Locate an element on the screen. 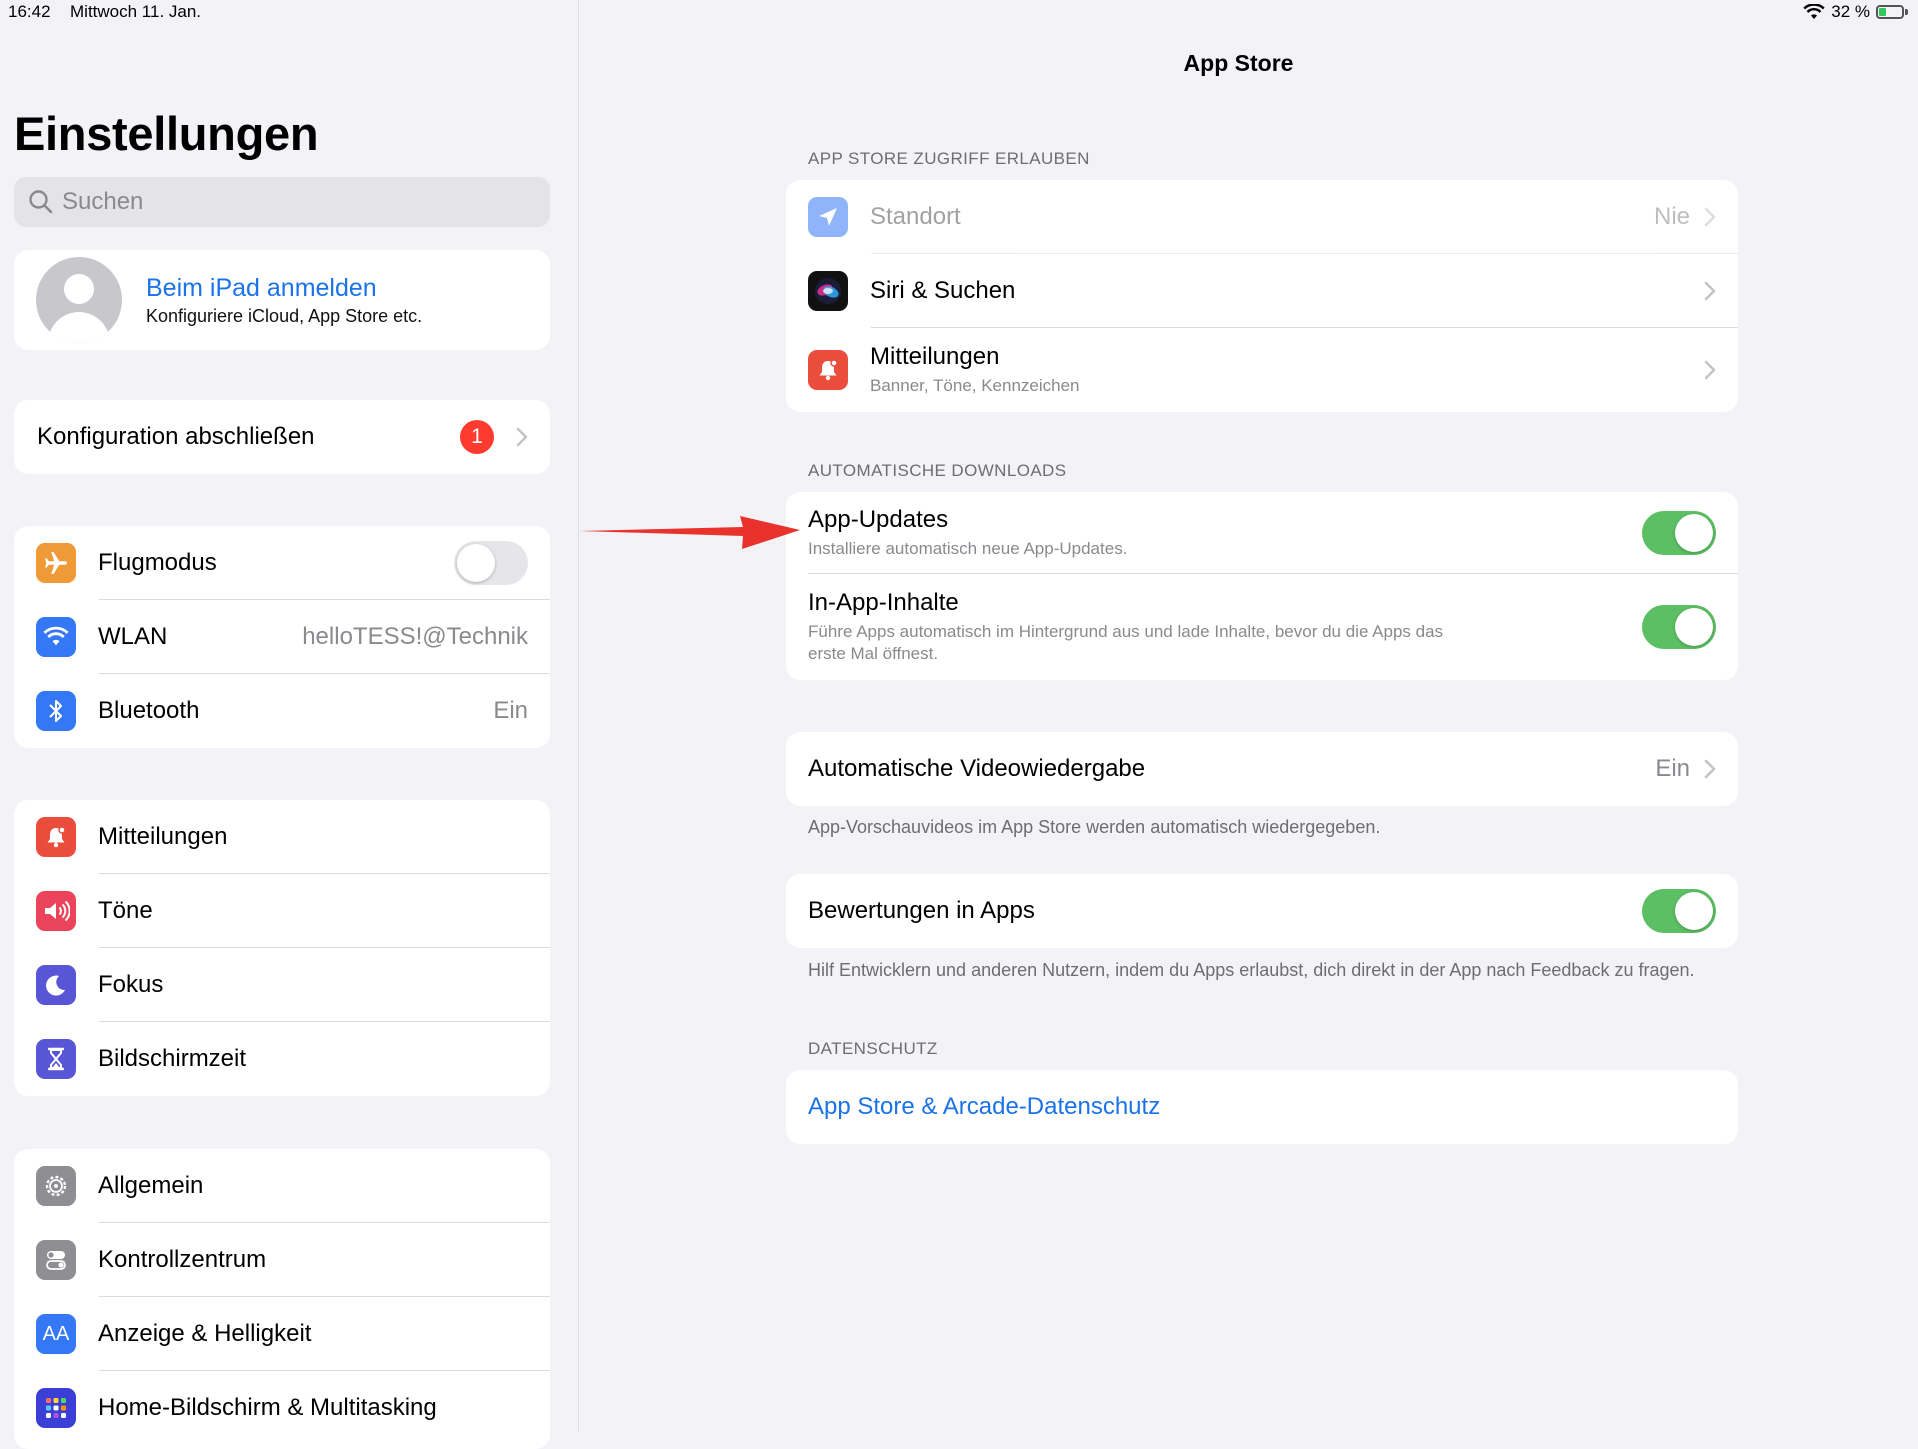  sidebar-item-home-bildschirm: Home-Bildschirm & Multitasking is located at coordinates (282, 1408).